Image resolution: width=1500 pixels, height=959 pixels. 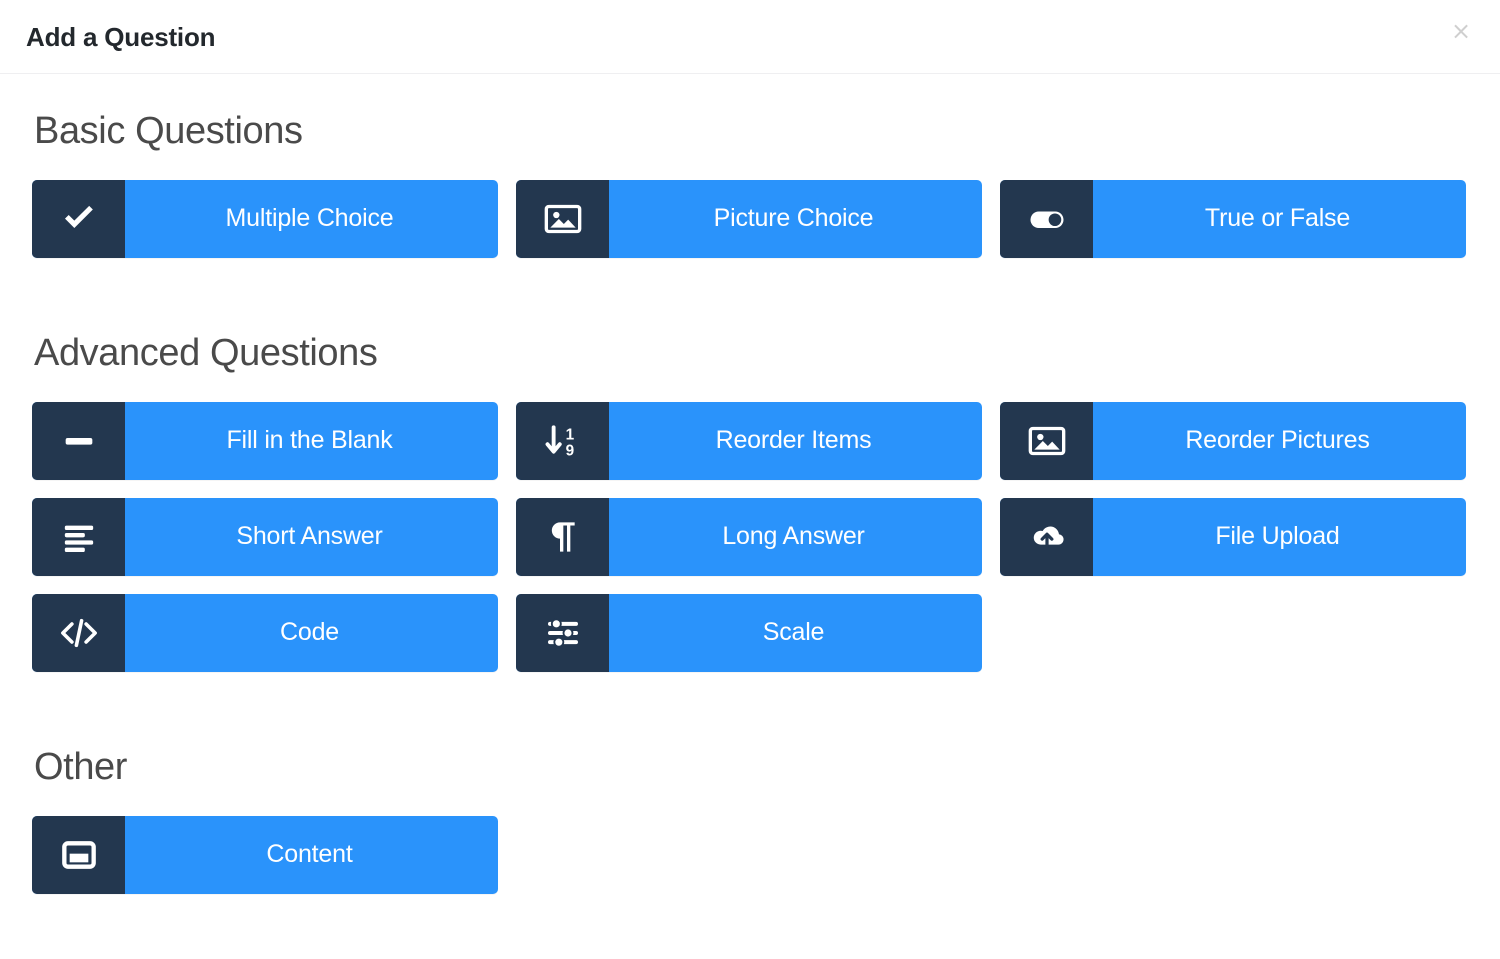 I want to click on section-title-advanced: Advanced Questions, so click(x=206, y=352).